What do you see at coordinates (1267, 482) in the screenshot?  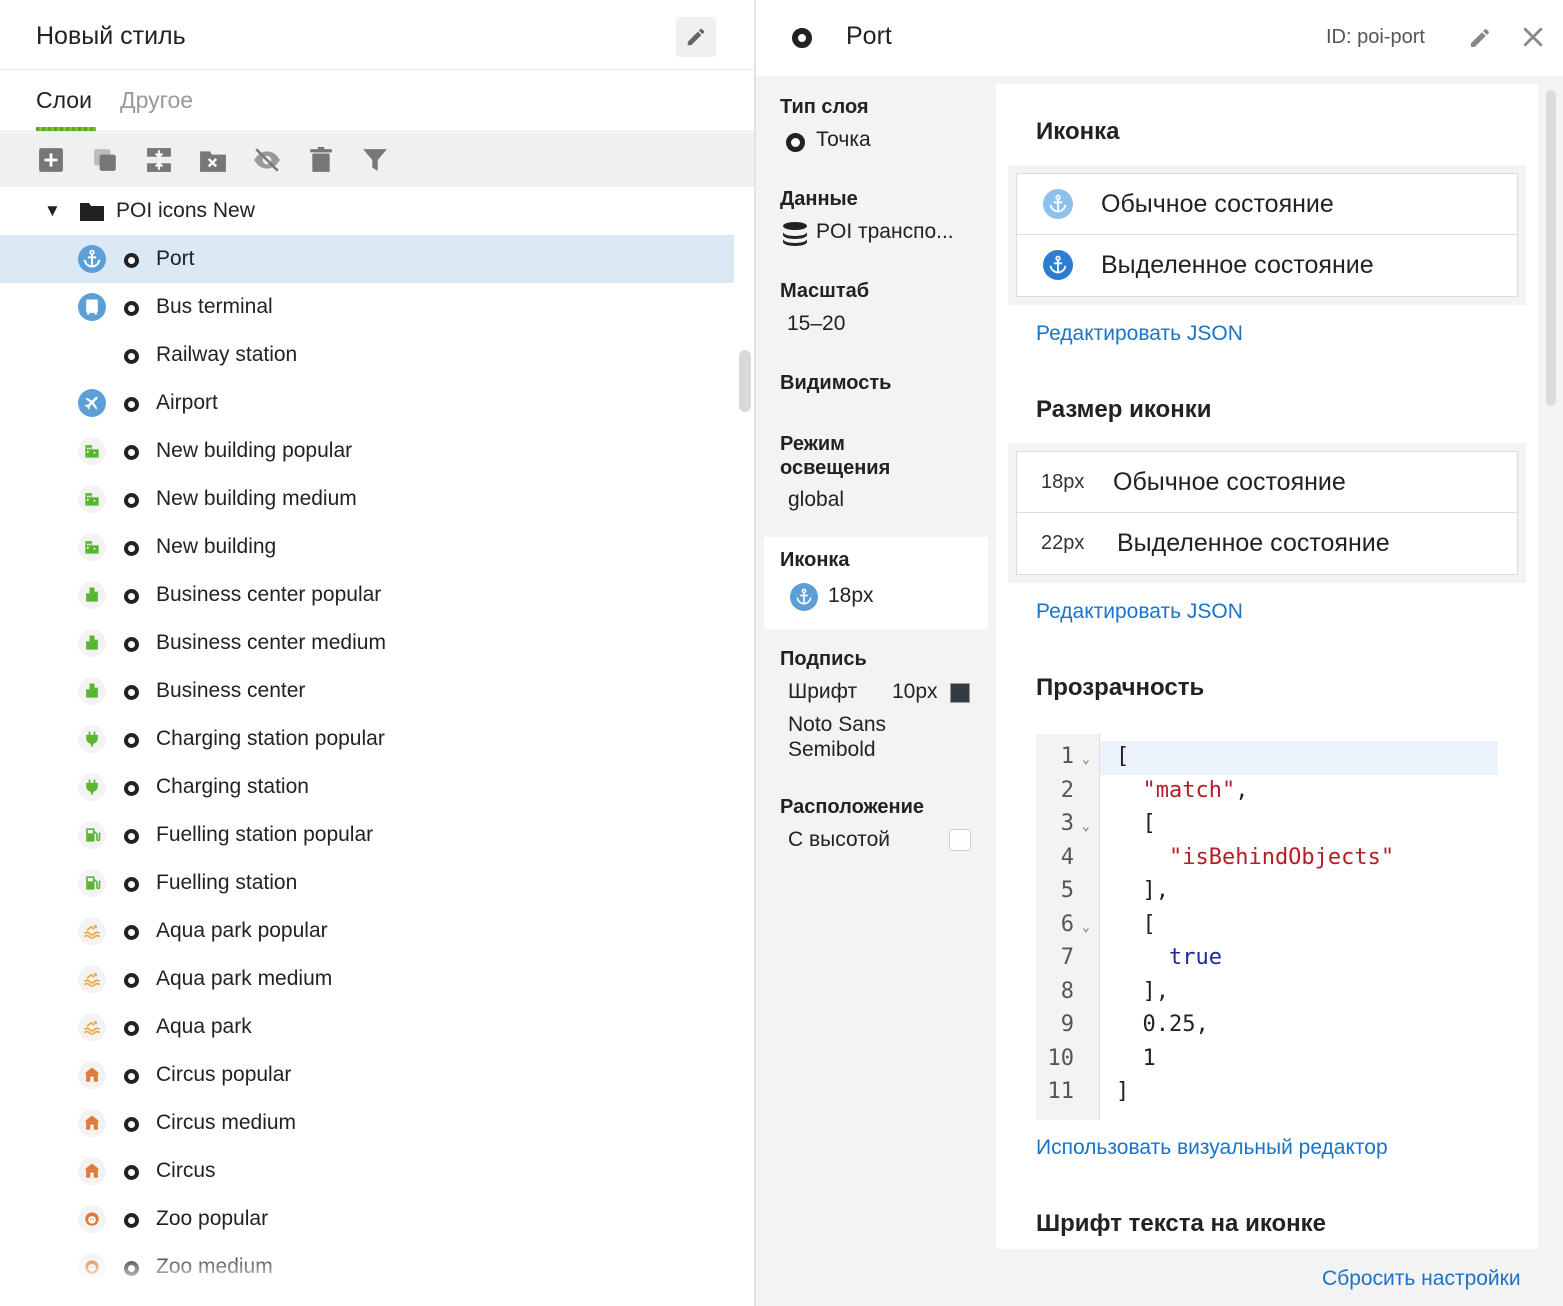 I see `size-state-normal: 18px Обычное состояние` at bounding box center [1267, 482].